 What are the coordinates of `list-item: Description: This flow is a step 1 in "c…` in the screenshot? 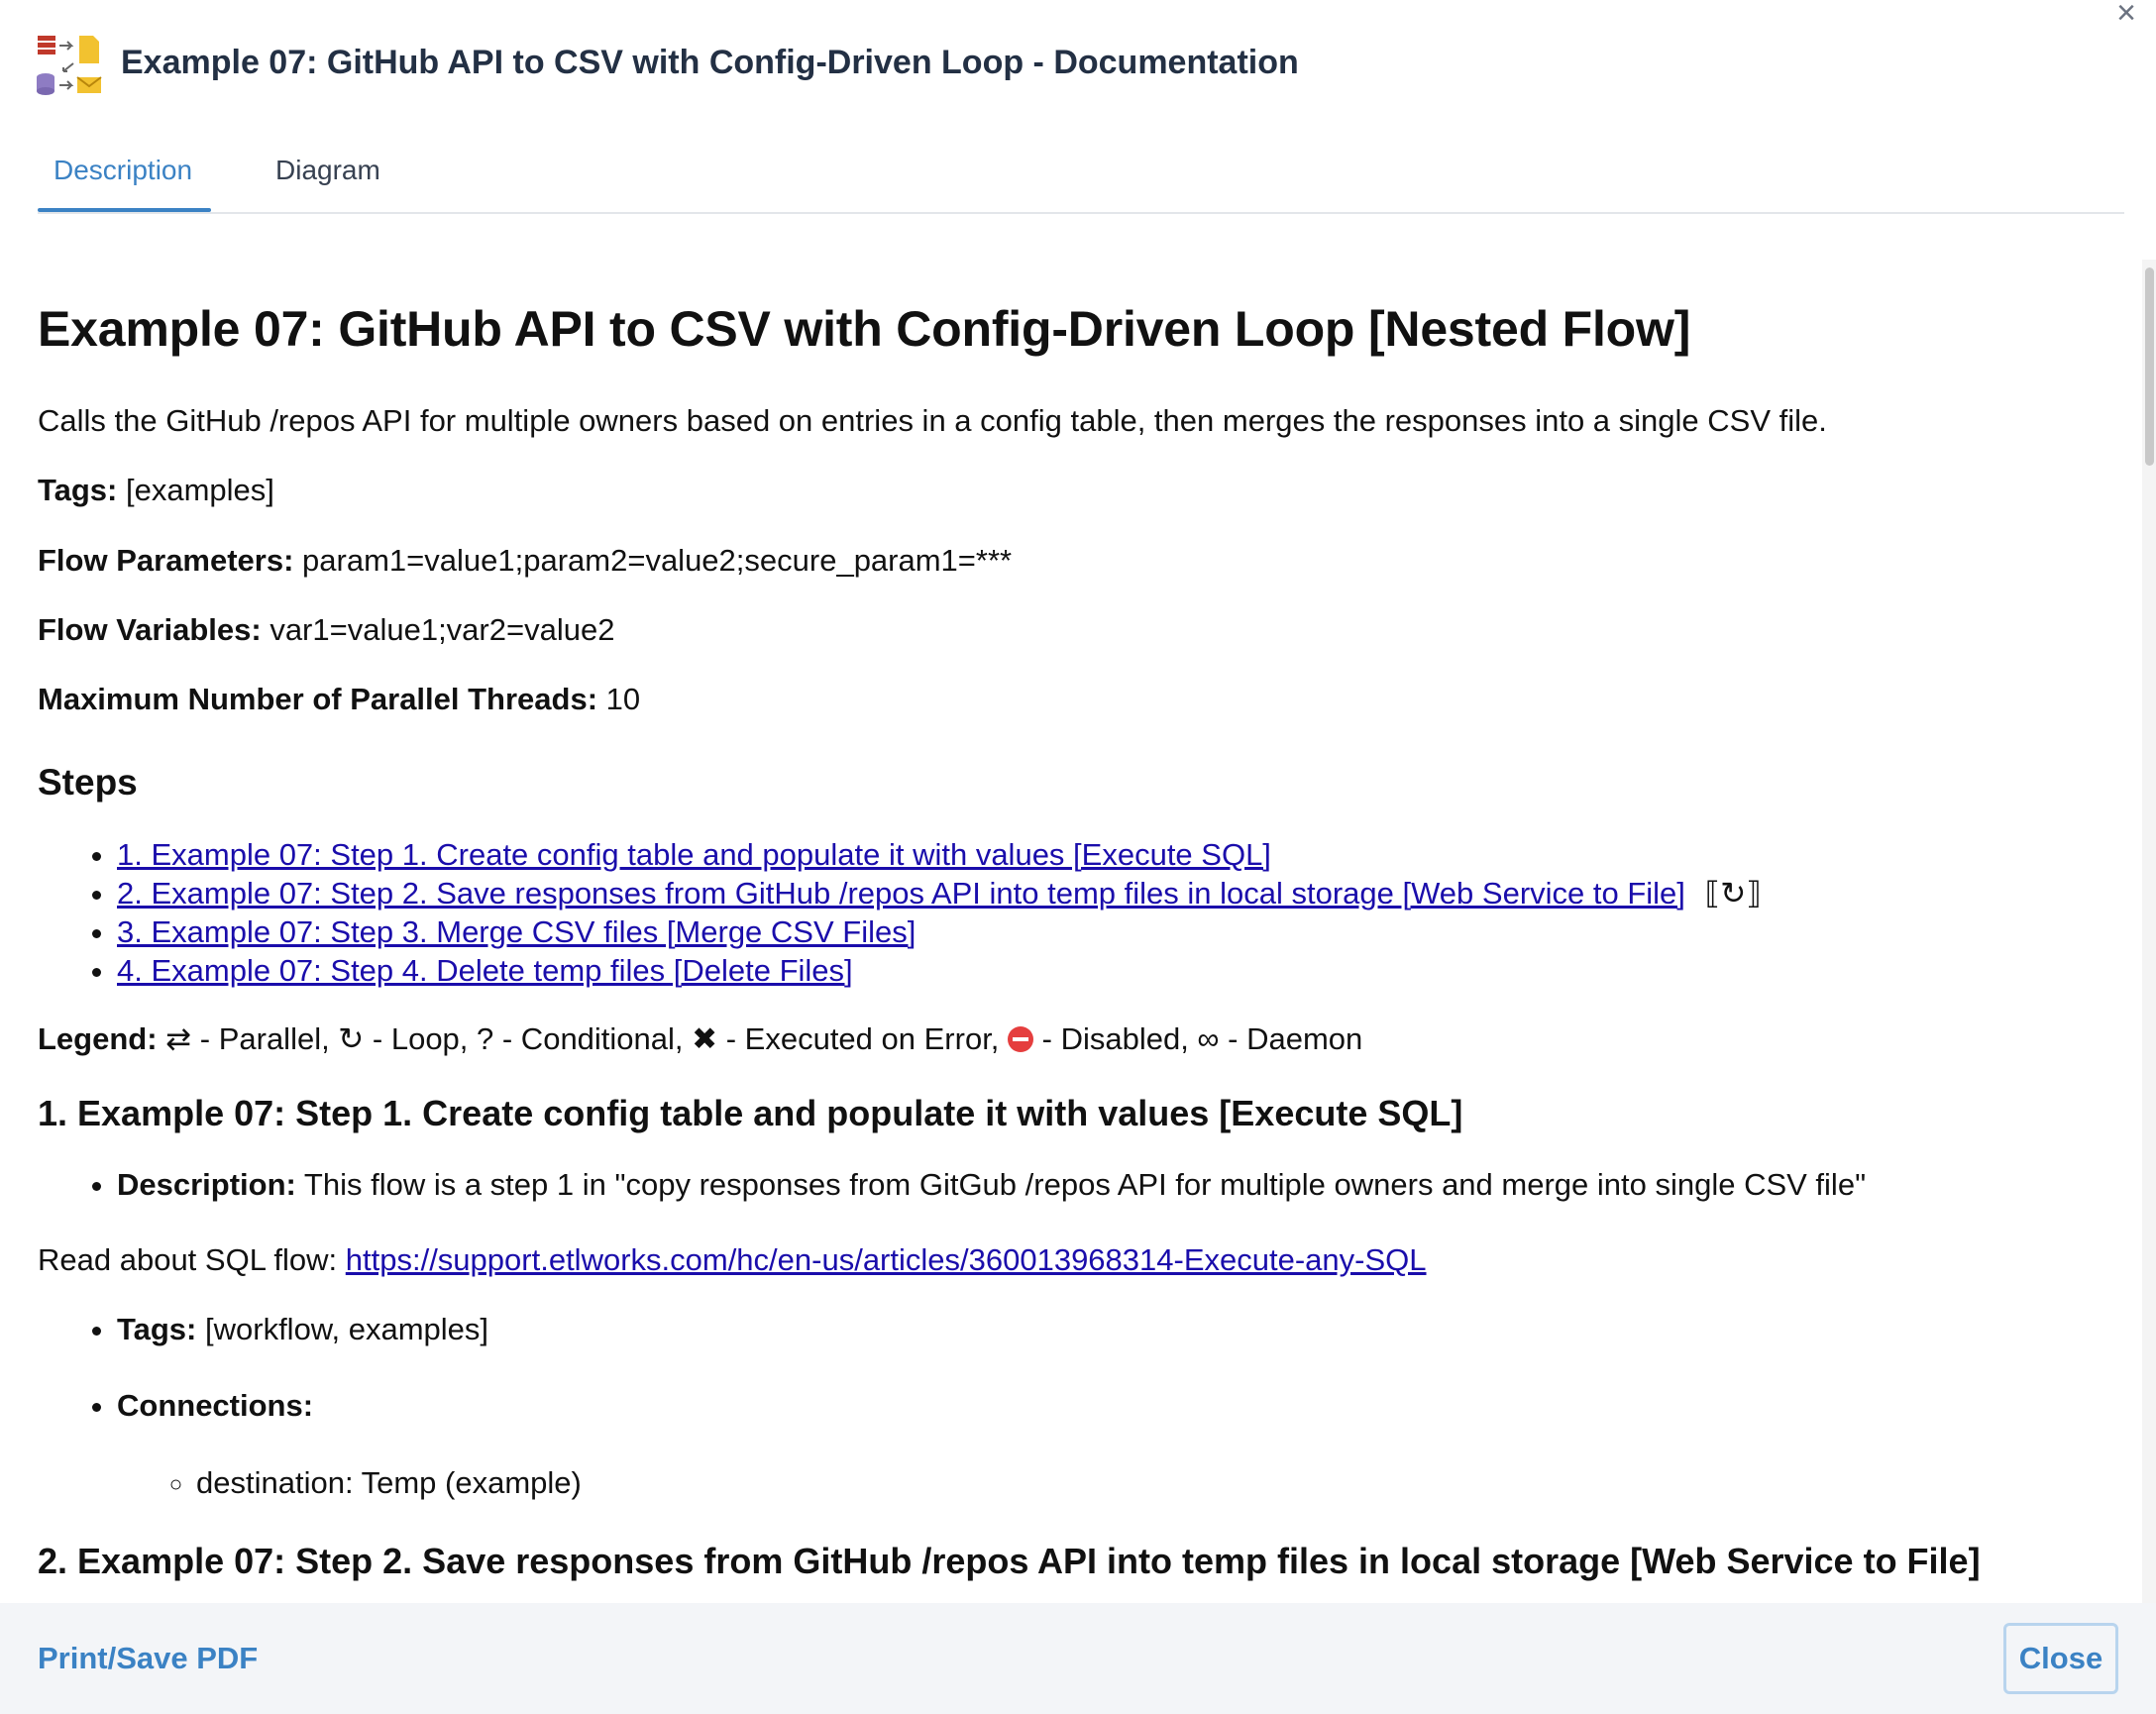 It's located at (1123, 1185).